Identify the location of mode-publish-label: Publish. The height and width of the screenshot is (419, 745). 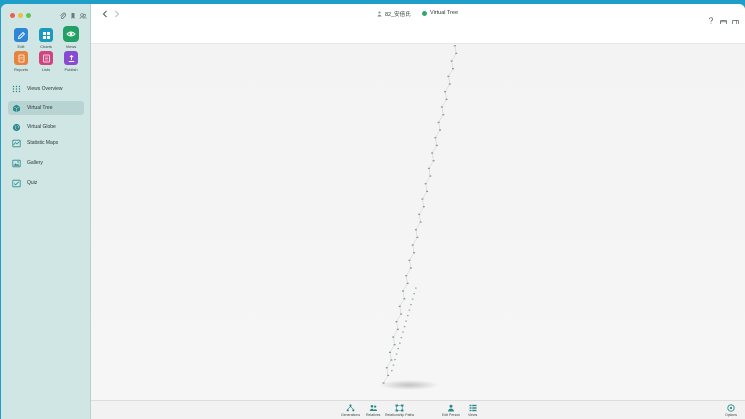
(71, 69).